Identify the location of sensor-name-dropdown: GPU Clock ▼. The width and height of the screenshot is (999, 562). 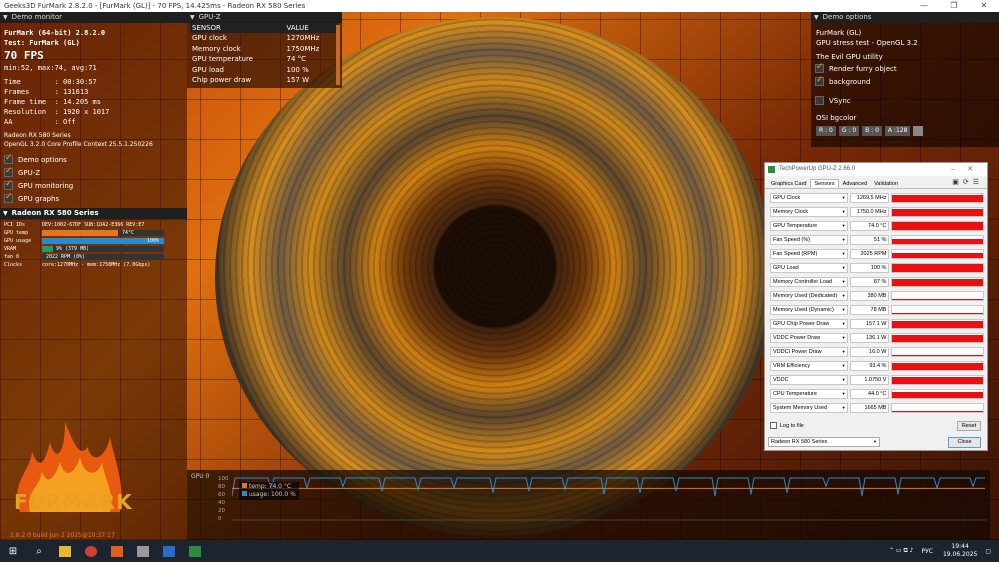
(809, 198).